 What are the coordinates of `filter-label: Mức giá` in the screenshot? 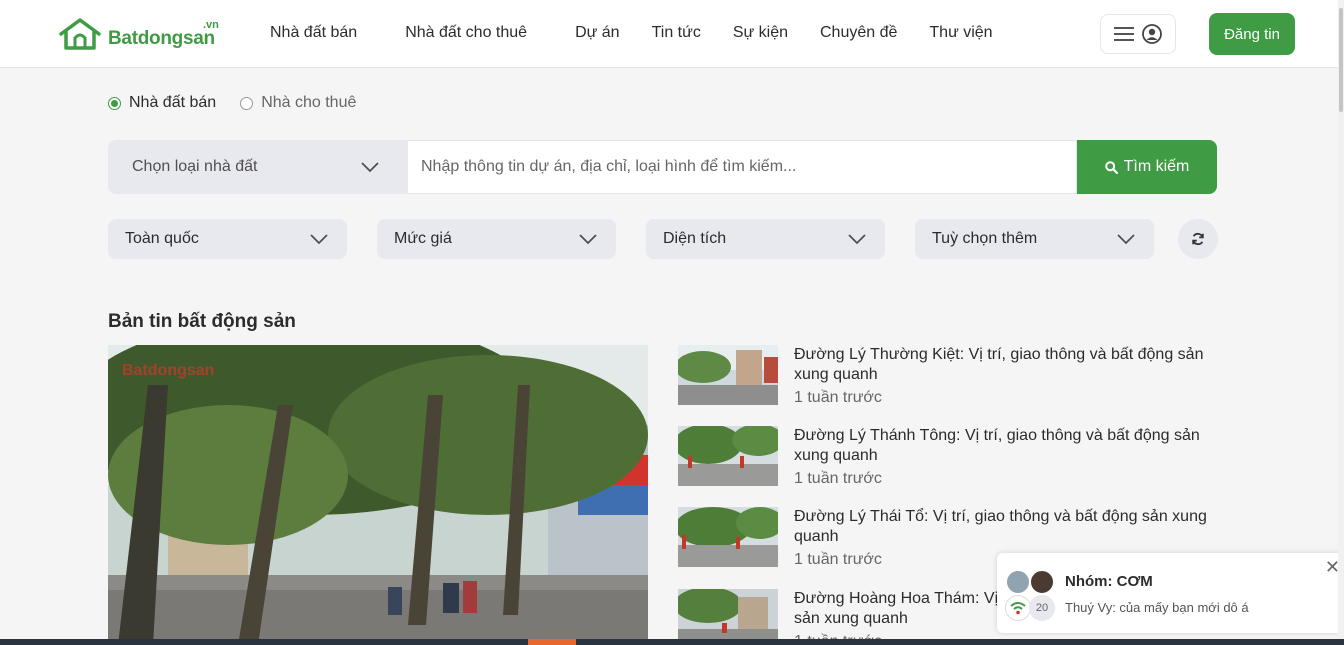 It's located at (423, 238).